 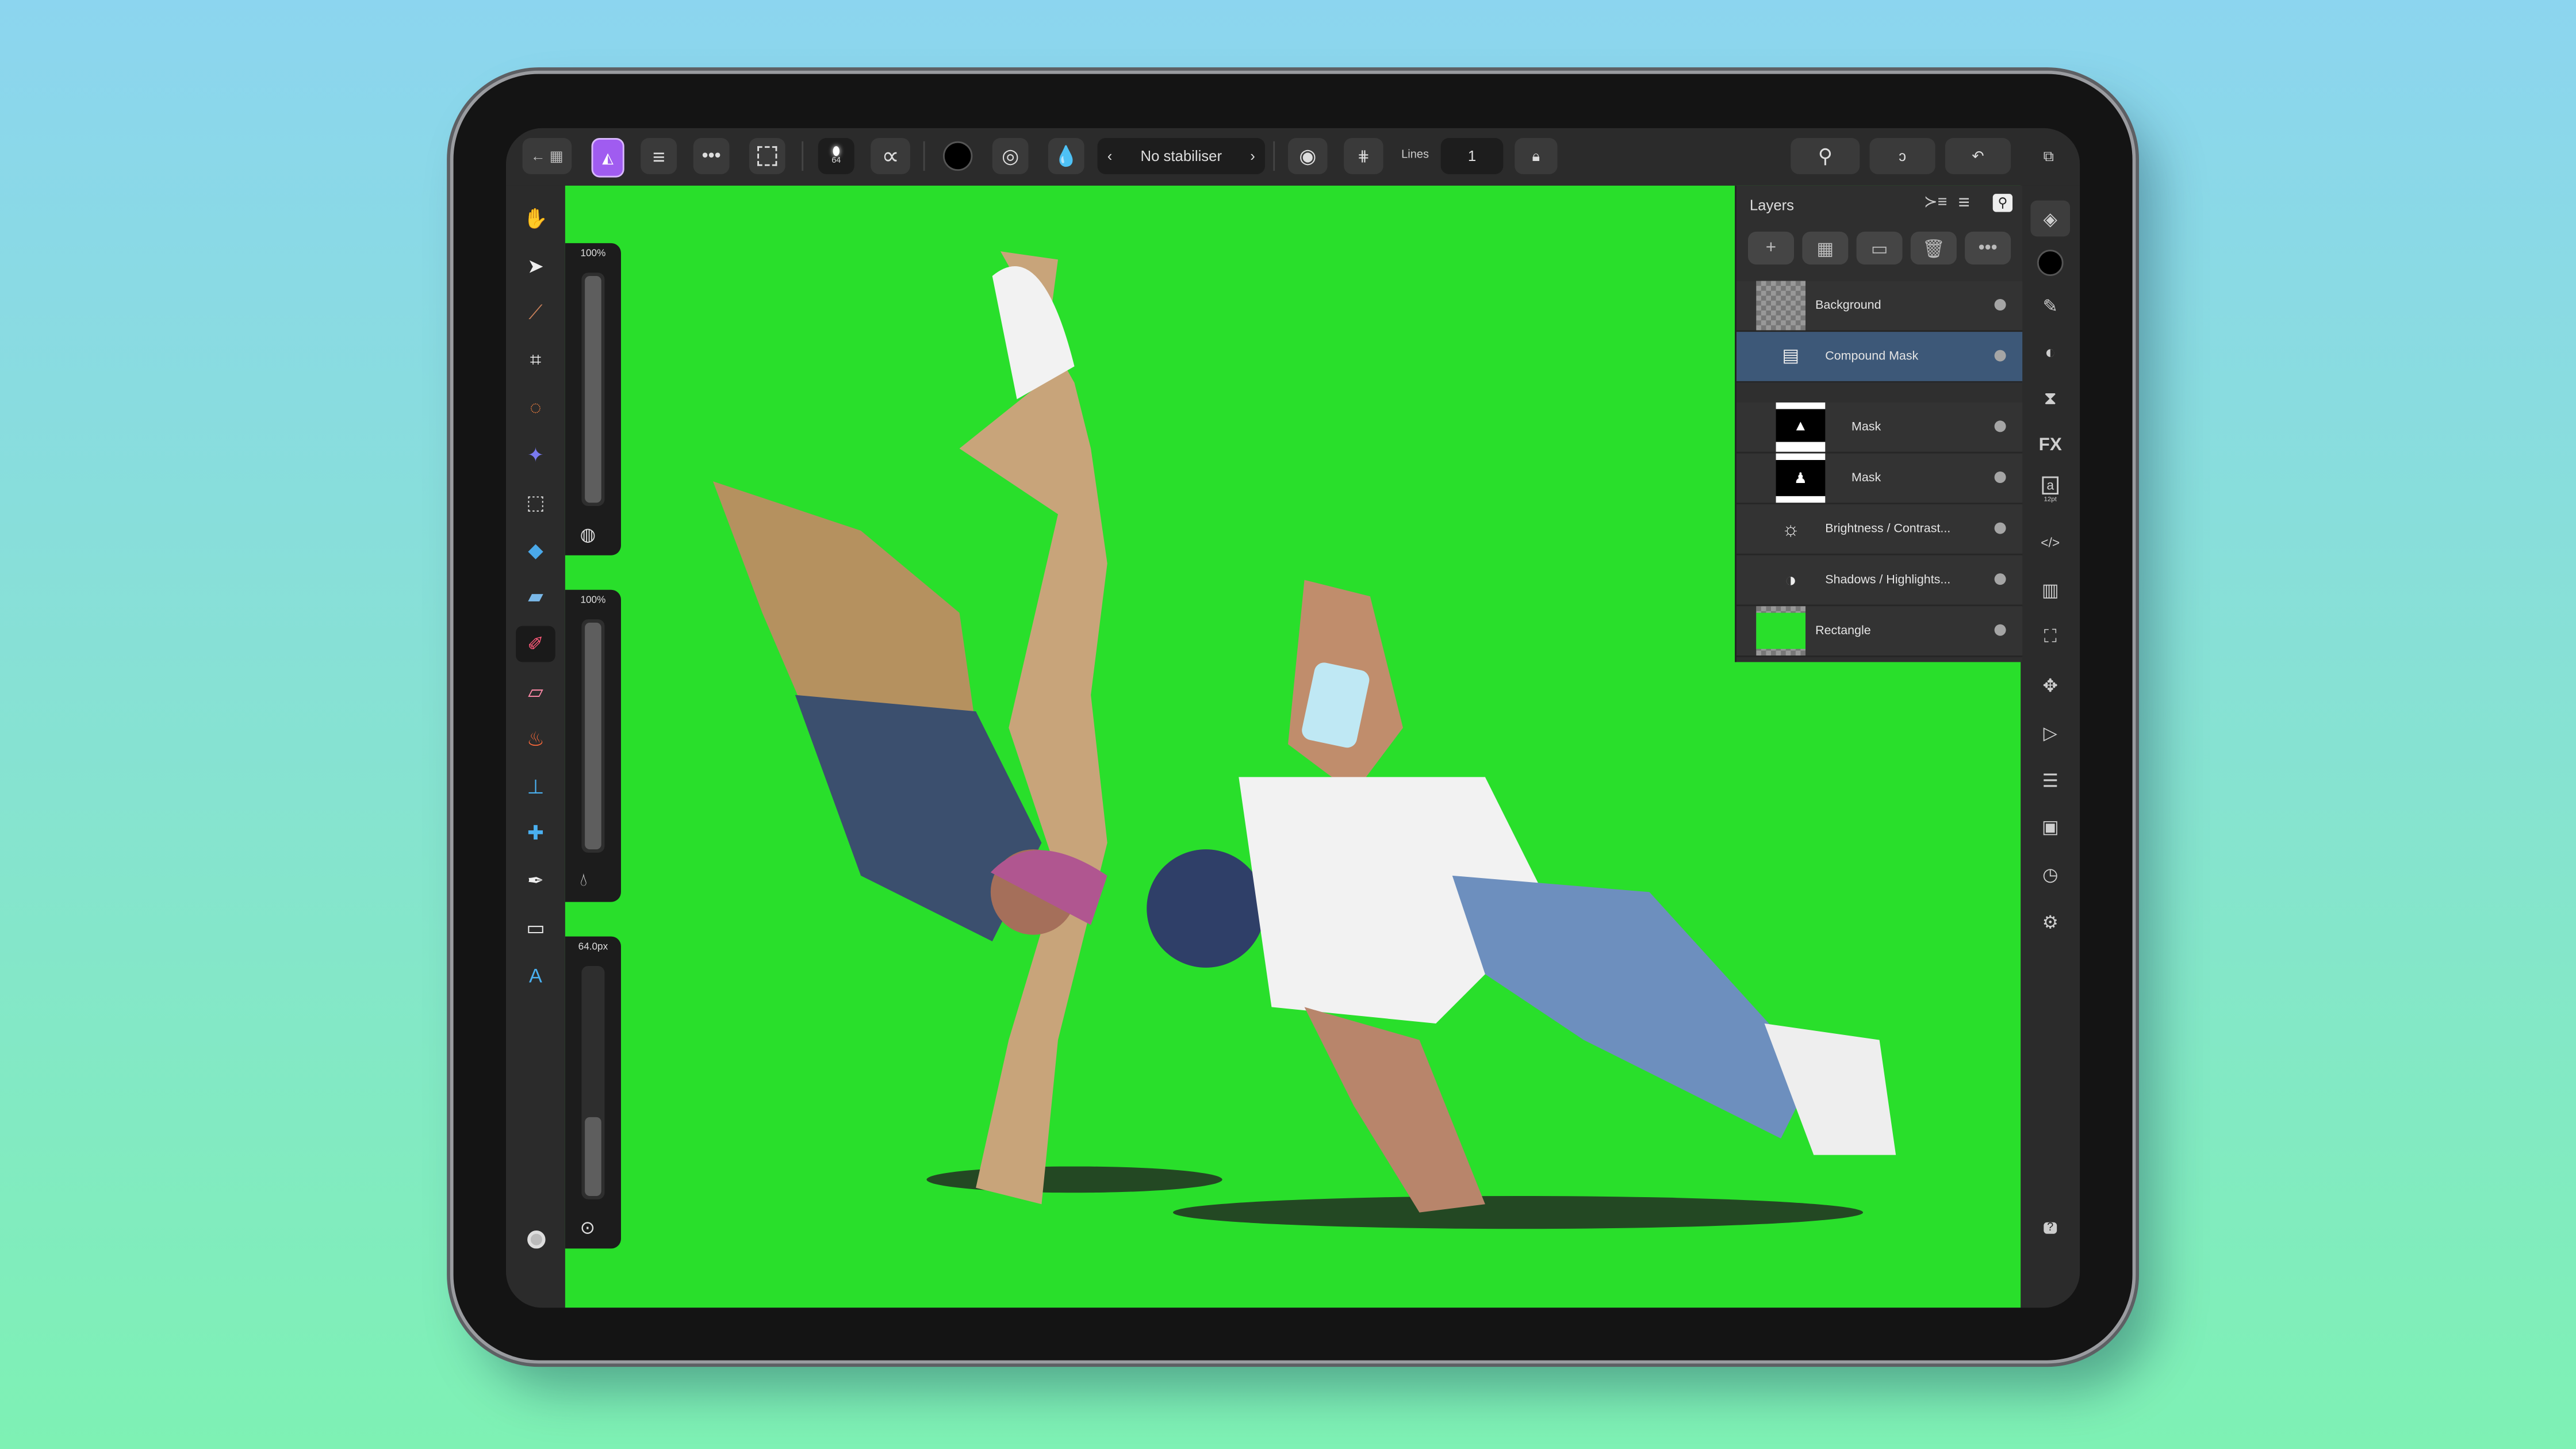 I want to click on flood-select-tool: ✦, so click(x=535, y=455).